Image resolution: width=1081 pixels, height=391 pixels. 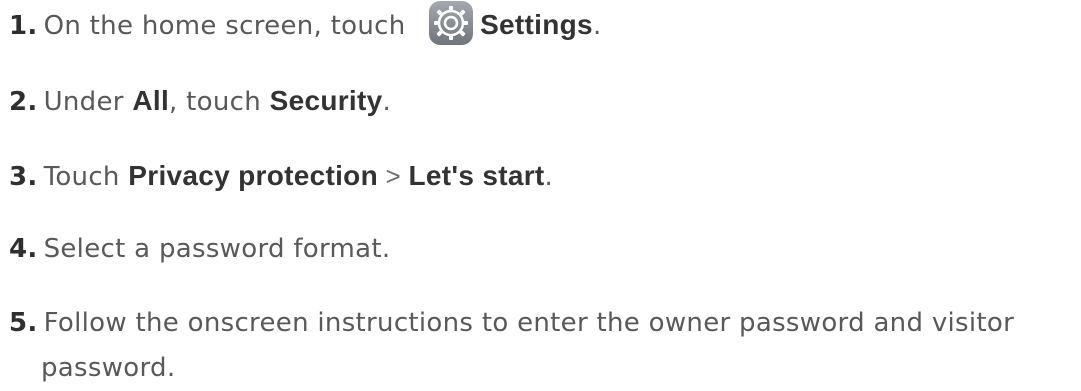 I want to click on security-label: Security, so click(x=326, y=100).